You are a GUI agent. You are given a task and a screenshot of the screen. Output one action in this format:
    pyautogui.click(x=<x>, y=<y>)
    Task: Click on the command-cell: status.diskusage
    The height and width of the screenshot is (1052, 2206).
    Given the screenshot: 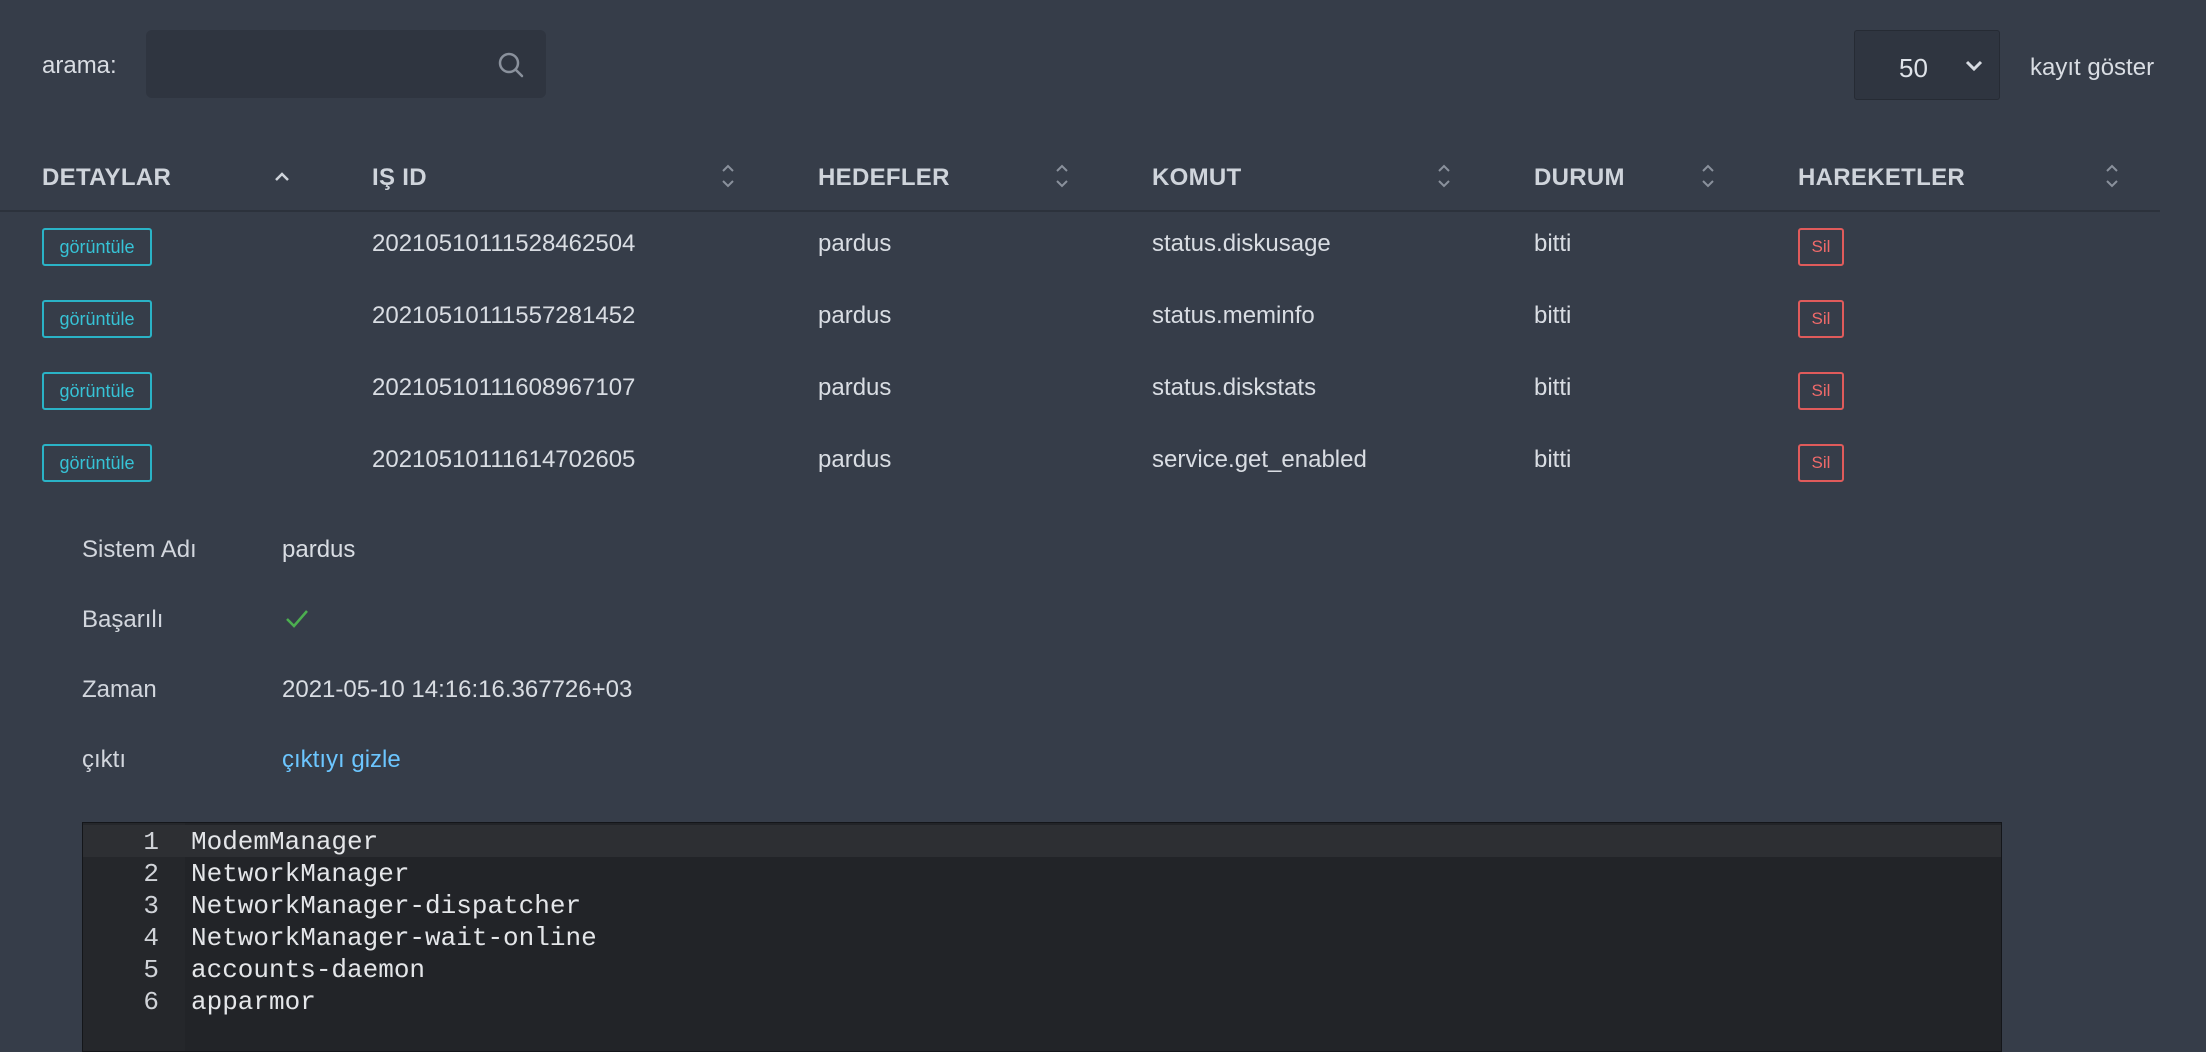 What is the action you would take?
    pyautogui.click(x=1241, y=243)
    